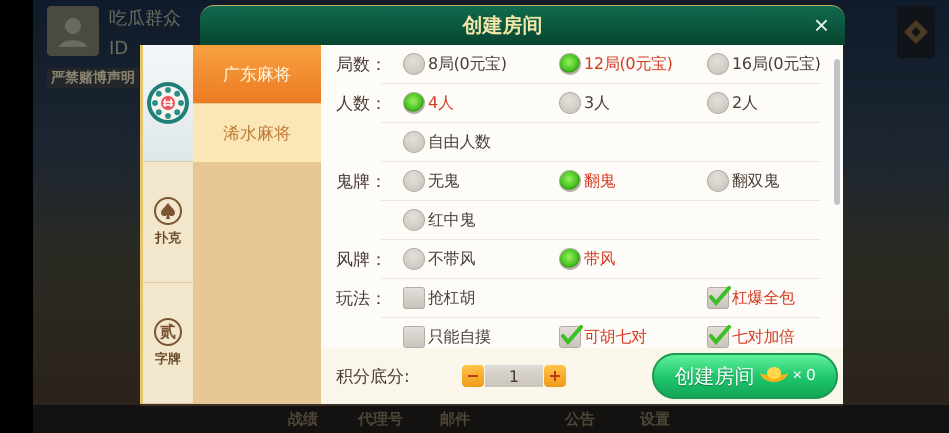  I want to click on category-tab, so click(168, 103).